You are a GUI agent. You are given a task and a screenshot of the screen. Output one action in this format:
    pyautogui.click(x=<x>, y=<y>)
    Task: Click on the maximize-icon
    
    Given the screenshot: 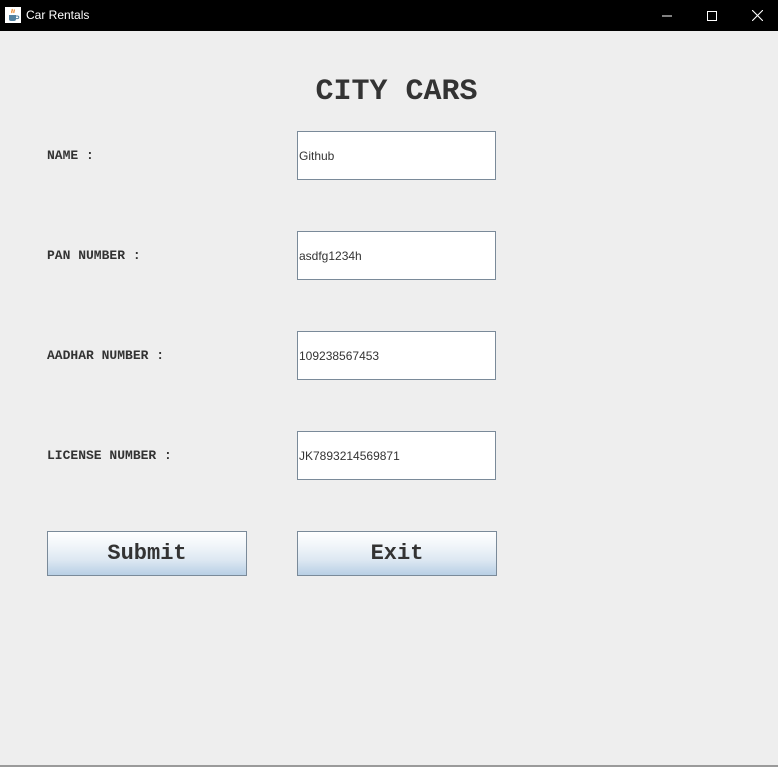 What is the action you would take?
    pyautogui.click(x=712, y=15)
    